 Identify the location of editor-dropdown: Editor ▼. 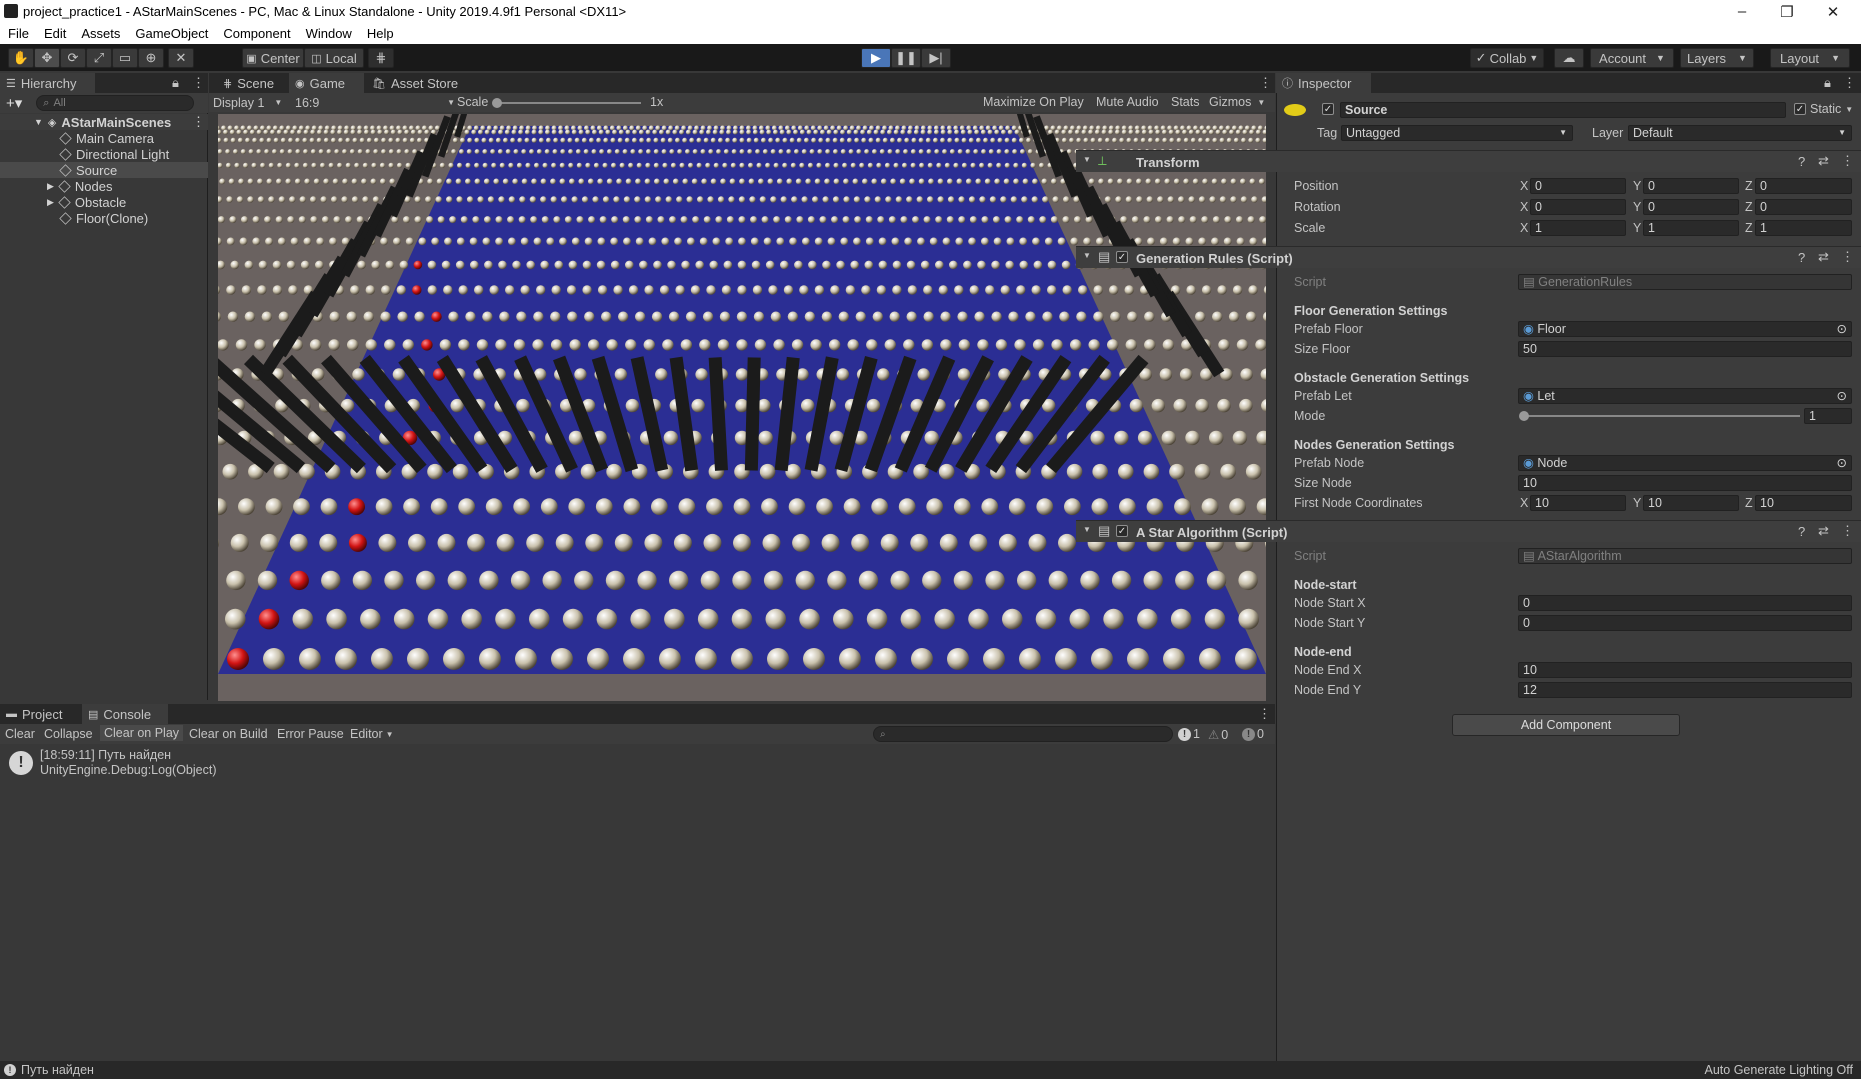
(372, 734).